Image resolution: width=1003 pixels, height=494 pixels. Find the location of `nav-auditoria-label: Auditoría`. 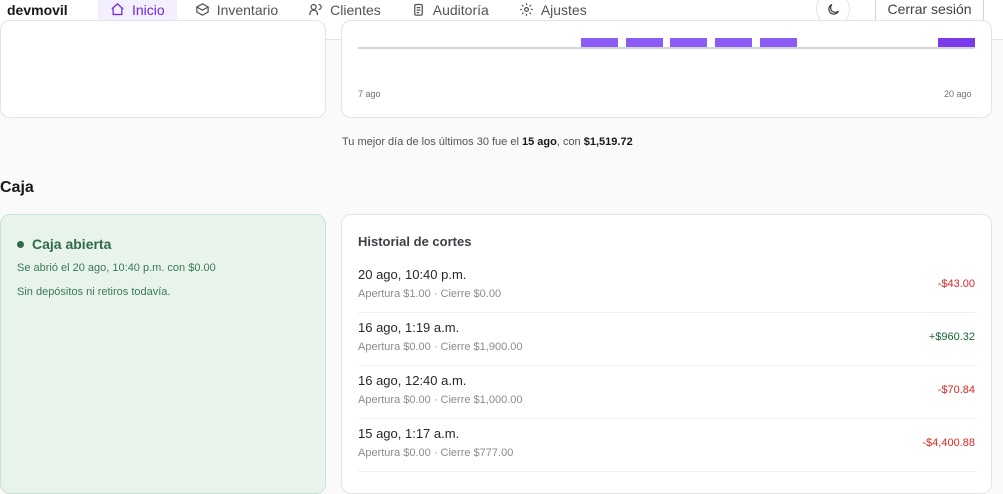

nav-auditoria-label: Auditoría is located at coordinates (460, 9).